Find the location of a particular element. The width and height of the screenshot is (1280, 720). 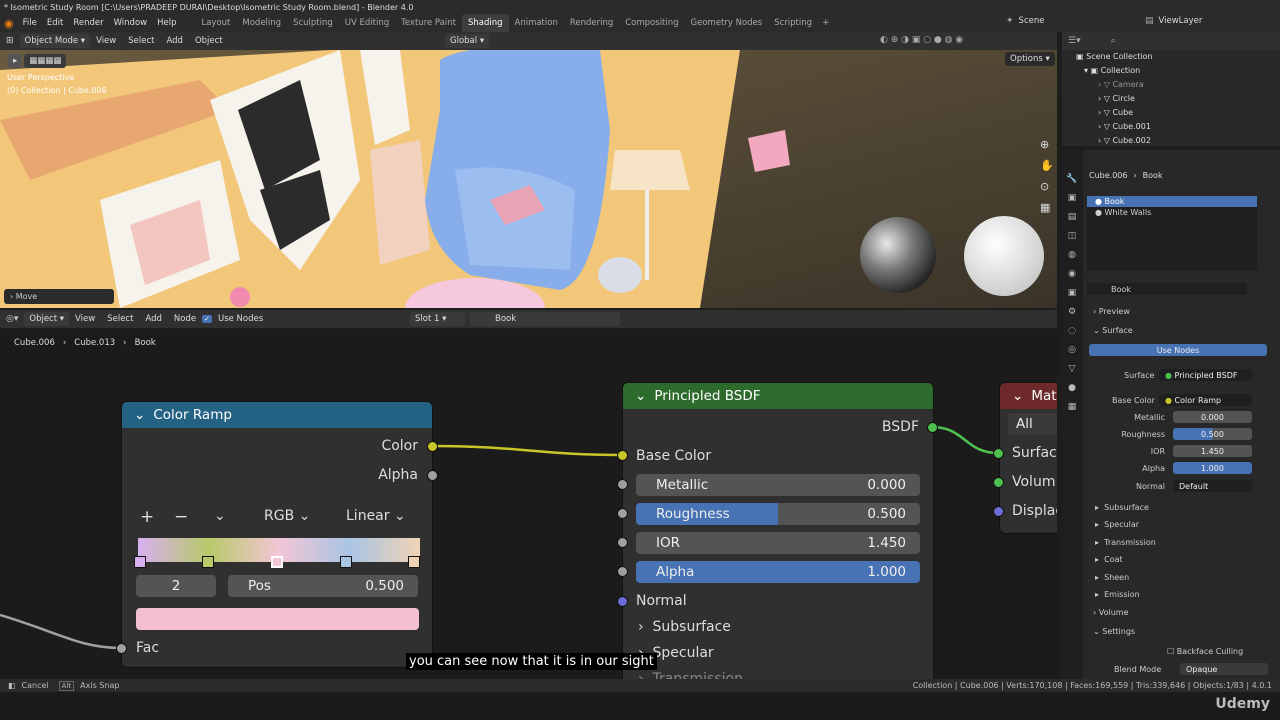

tab-animation: Animation is located at coordinates (536, 23).